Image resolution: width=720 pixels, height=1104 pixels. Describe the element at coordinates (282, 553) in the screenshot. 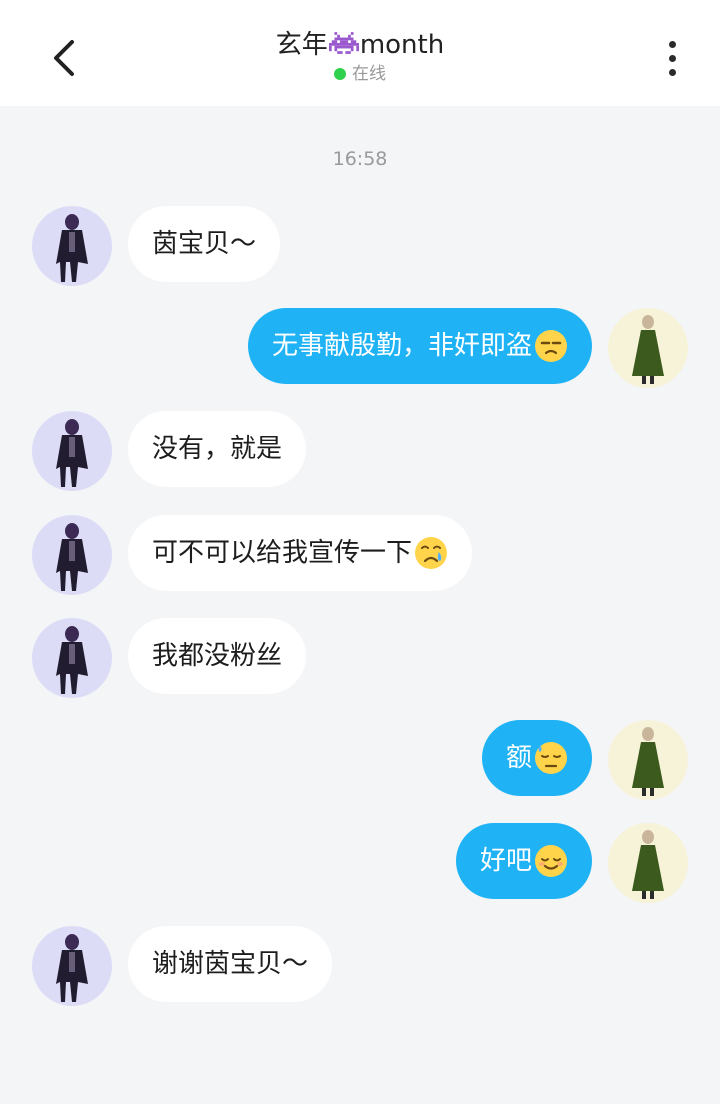

I see `message-text: 可不可以给我宣传一下` at that location.